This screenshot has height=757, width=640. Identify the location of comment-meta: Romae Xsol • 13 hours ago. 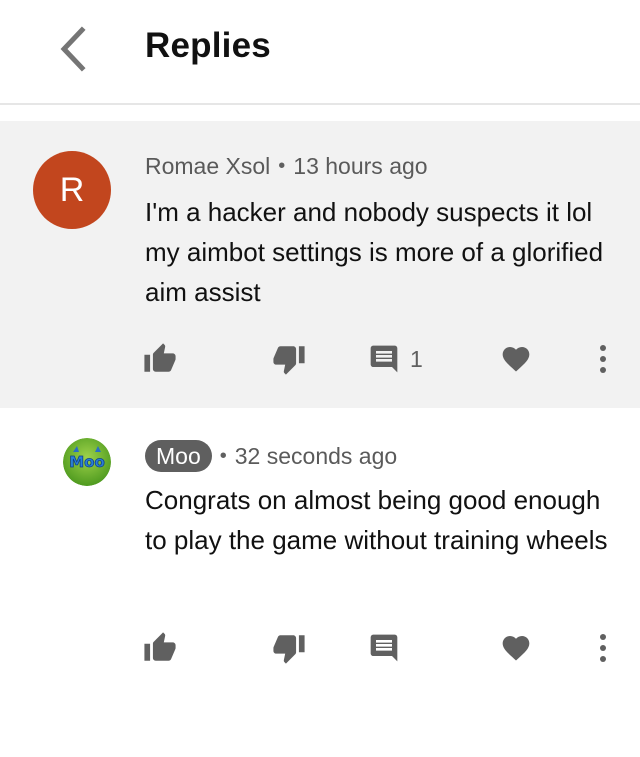
(286, 166).